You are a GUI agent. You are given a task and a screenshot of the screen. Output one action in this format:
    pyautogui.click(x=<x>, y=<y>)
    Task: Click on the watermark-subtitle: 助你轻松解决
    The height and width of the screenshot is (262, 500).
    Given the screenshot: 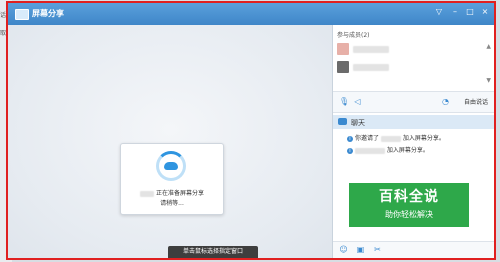 What is the action you would take?
    pyautogui.click(x=409, y=214)
    